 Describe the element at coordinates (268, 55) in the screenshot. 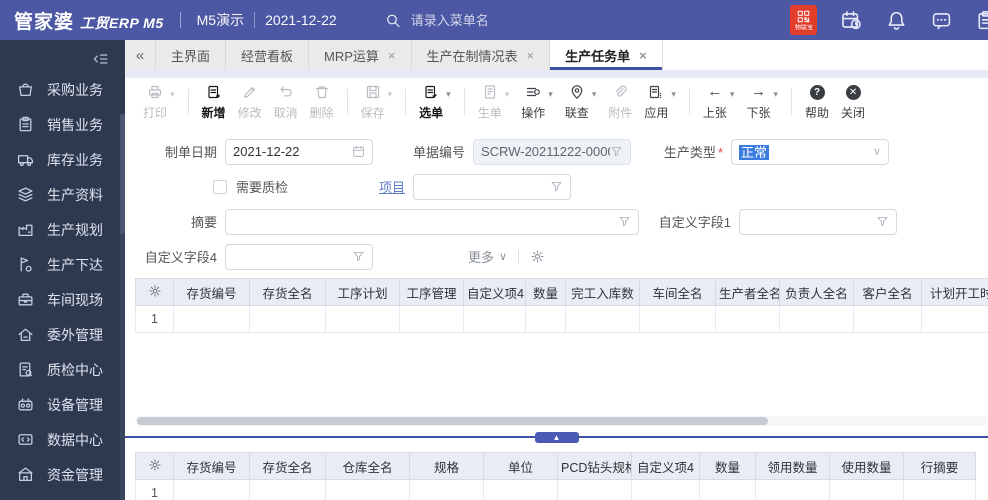

I see `tab-dashboard: 经营看板` at that location.